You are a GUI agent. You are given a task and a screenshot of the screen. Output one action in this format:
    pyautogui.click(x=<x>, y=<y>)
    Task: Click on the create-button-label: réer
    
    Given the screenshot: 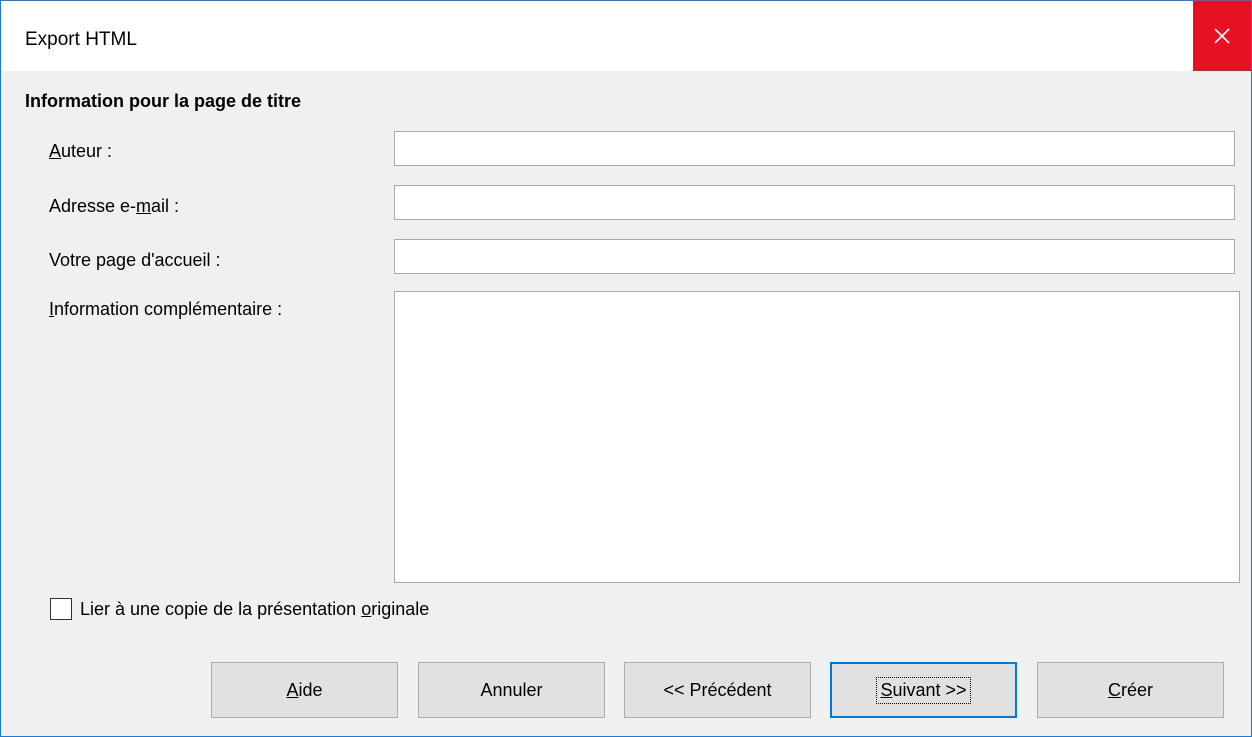 What is the action you would take?
    pyautogui.click(x=1136, y=689)
    